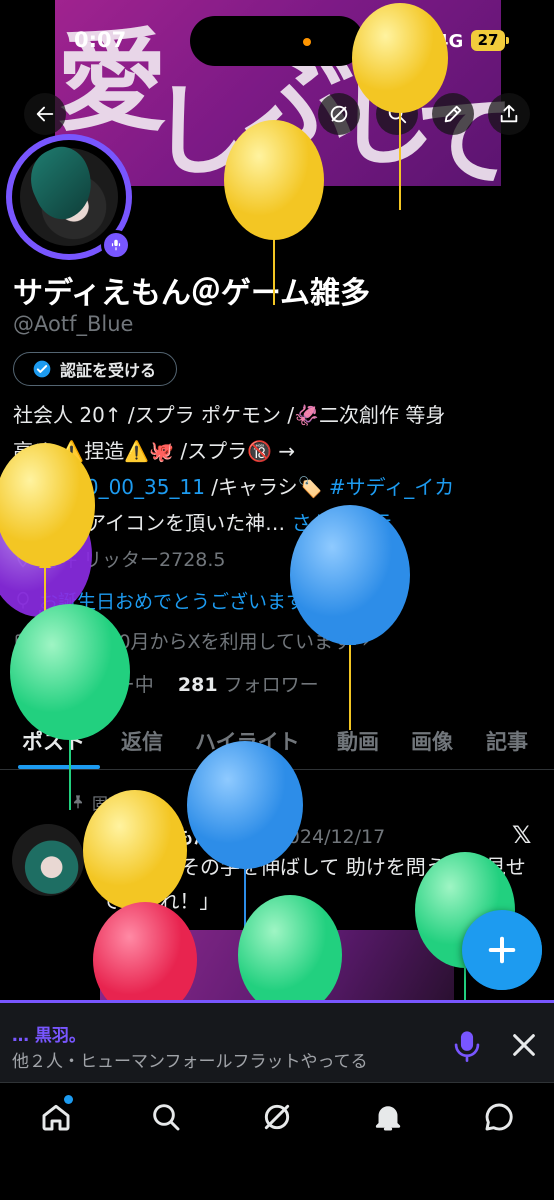  What do you see at coordinates (142, 741) in the screenshot?
I see `tab-replies: 返信` at bounding box center [142, 741].